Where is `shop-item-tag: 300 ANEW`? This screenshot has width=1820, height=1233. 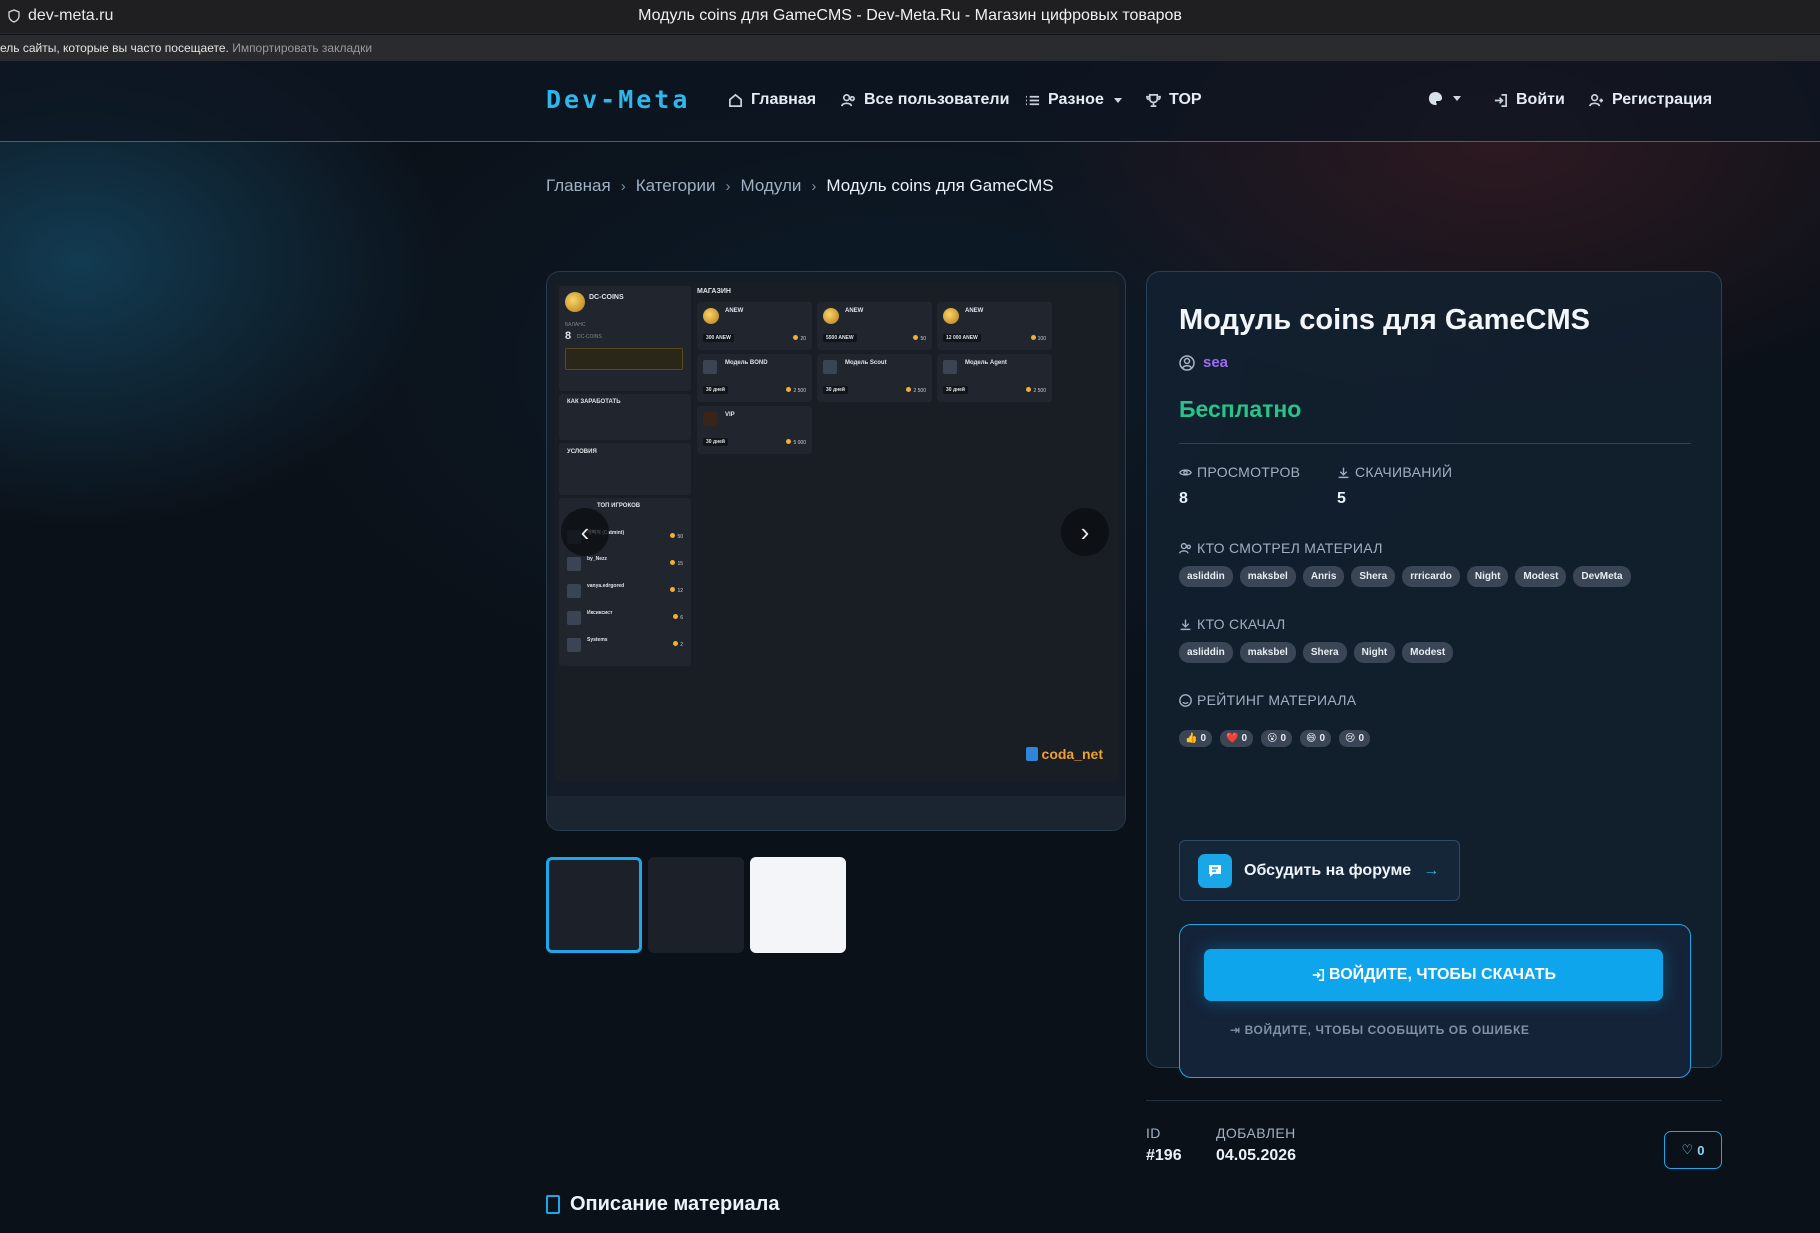 shop-item-tag: 300 ANEW is located at coordinates (718, 338).